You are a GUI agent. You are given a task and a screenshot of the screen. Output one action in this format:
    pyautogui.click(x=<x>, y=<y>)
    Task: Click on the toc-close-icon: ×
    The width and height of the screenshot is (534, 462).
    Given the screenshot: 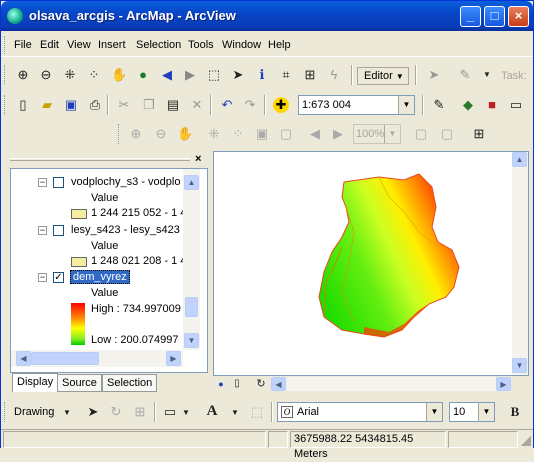 What is the action you would take?
    pyautogui.click(x=198, y=159)
    